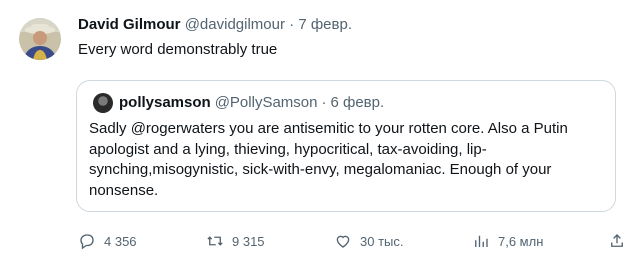  I want to click on views-icon, so click(481, 241).